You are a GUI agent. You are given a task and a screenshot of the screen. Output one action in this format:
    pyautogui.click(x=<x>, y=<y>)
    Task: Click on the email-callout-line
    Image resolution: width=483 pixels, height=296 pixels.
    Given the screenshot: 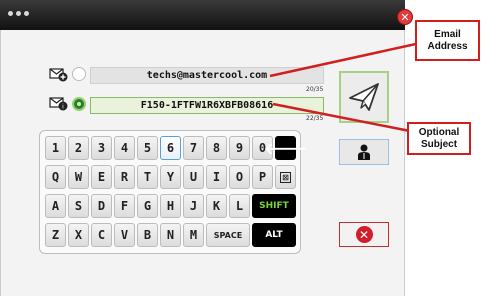 What is the action you would take?
    pyautogui.click(x=347, y=59)
    